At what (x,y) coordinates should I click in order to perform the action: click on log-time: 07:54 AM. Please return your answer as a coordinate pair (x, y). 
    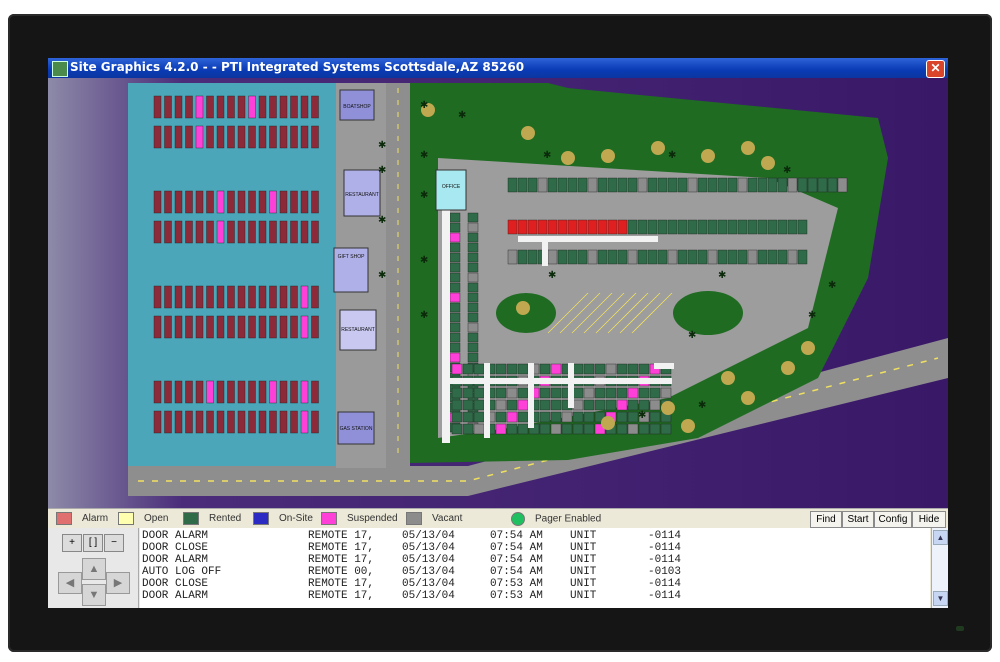
    Looking at the image, I should click on (516, 560).